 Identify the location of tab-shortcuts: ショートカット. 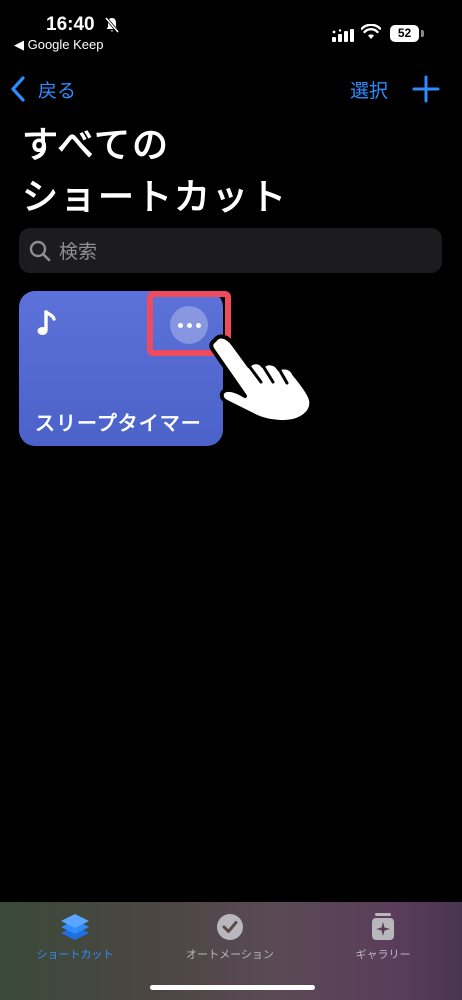
(75, 937).